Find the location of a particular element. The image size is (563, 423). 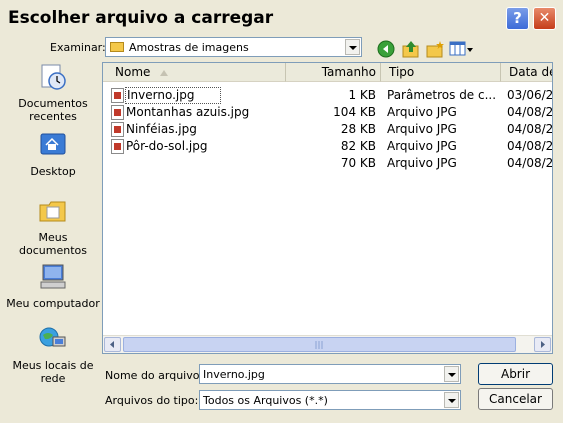

file-size: 104 KB is located at coordinates (354, 112).